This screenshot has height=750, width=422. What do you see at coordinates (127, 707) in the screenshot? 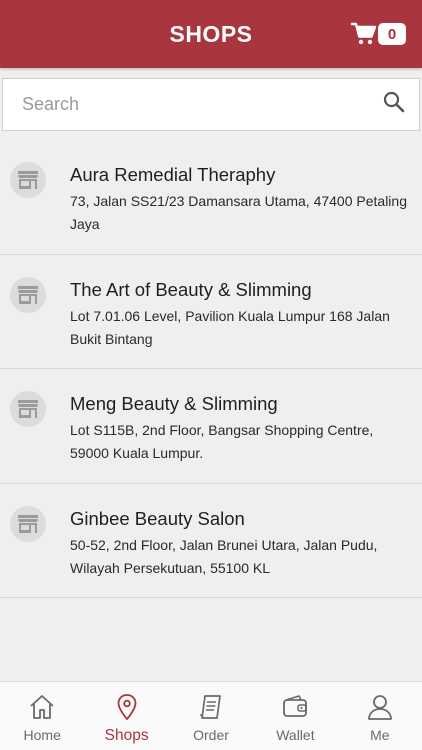
I see `location-pin-icon` at bounding box center [127, 707].